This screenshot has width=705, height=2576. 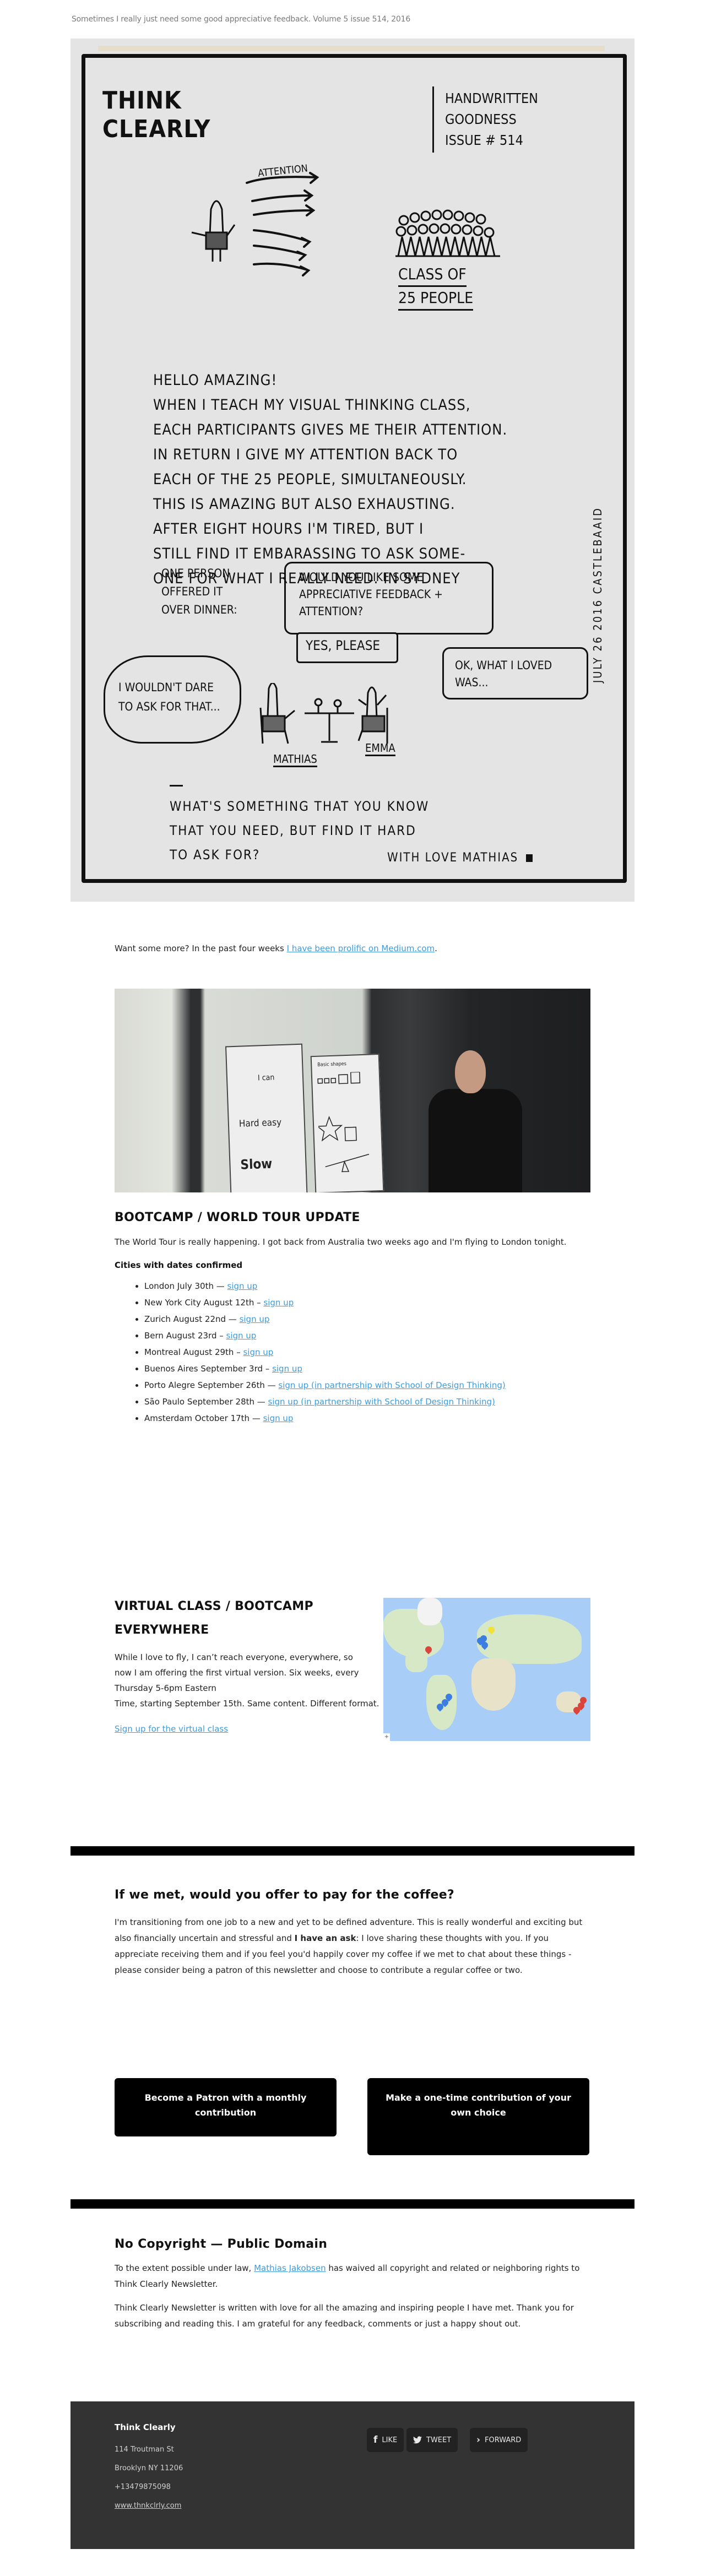 I want to click on sketch-signature: With love Mathias, so click(x=460, y=858).